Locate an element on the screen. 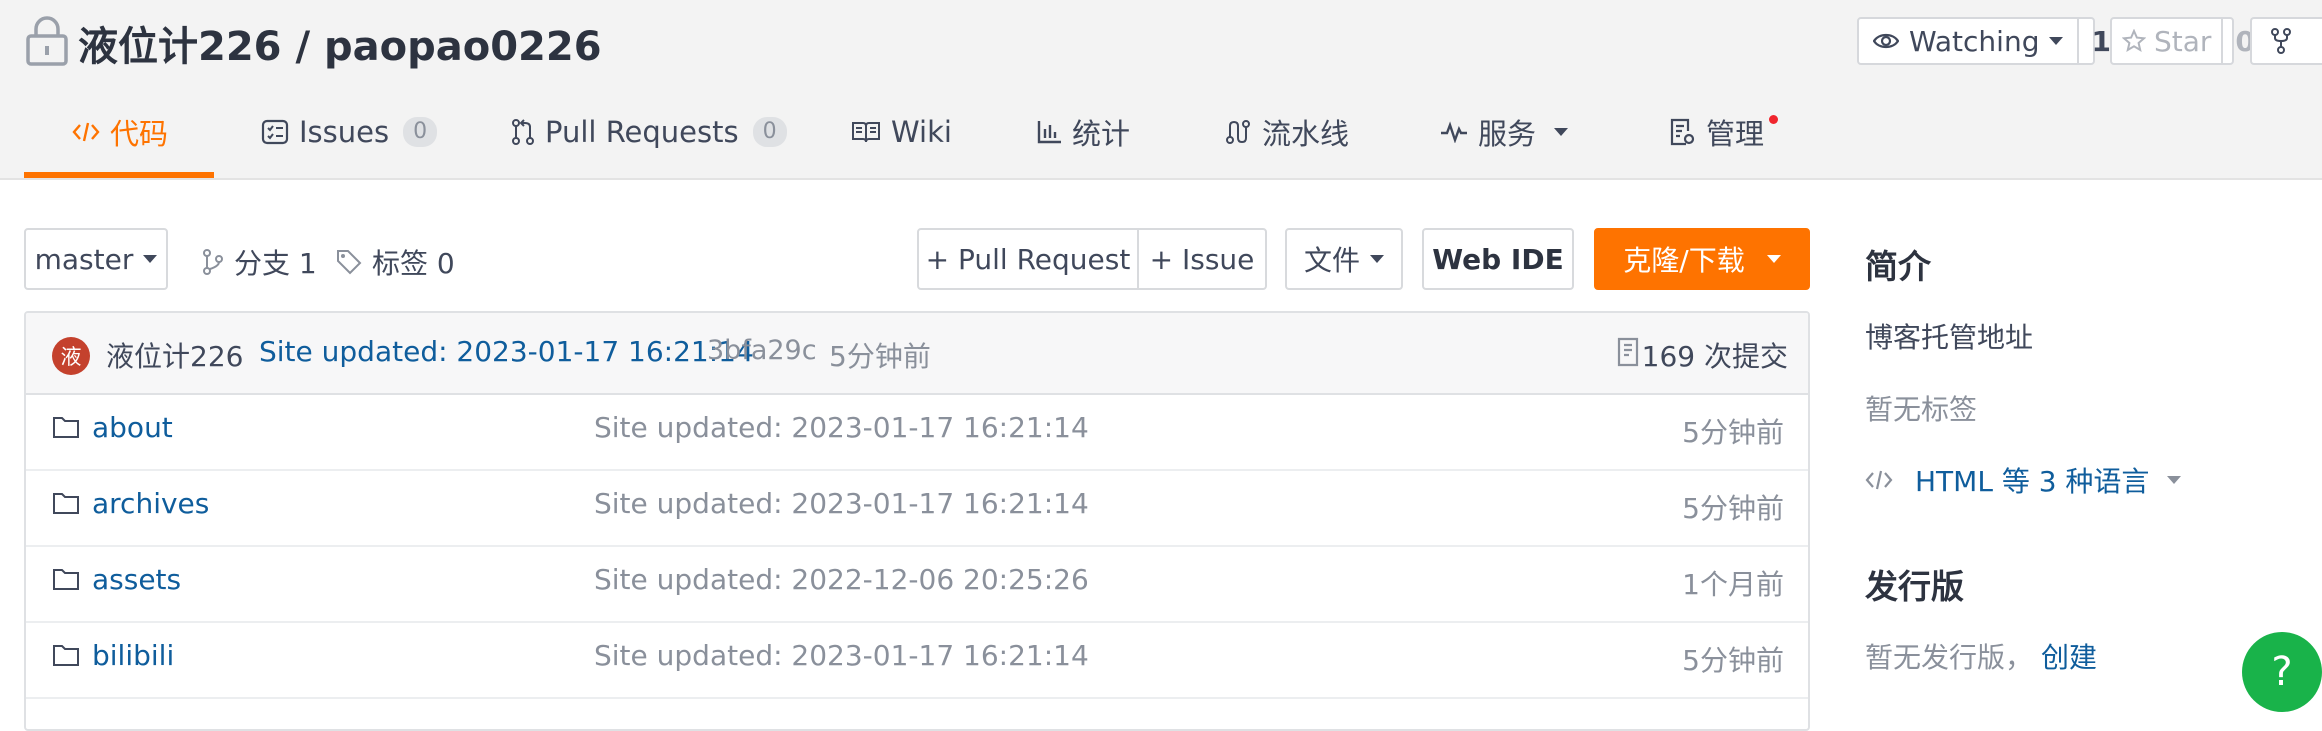 This screenshot has height=731, width=2322. commit-message: Site updated: 2023-01-17 16:21:14 is located at coordinates (506, 351).